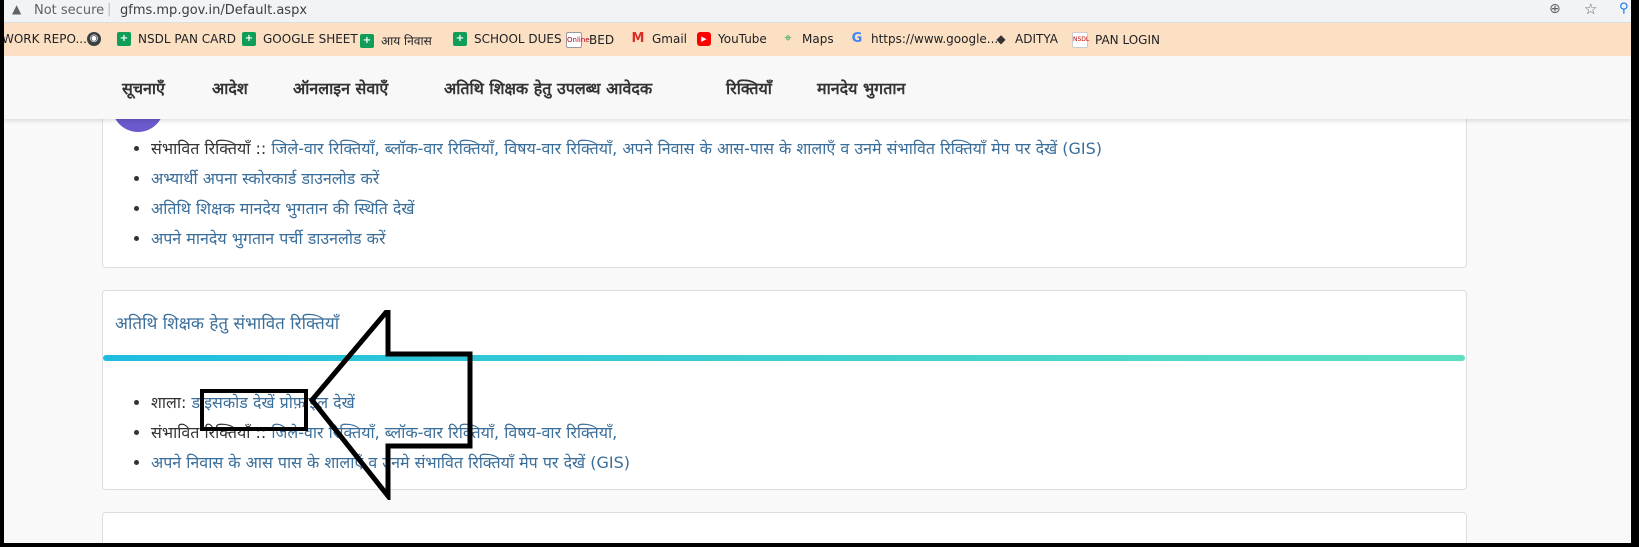  I want to click on list-item: अपने मानदेय भुगतान पर्ची डाउनलोड करें, so click(808, 239).